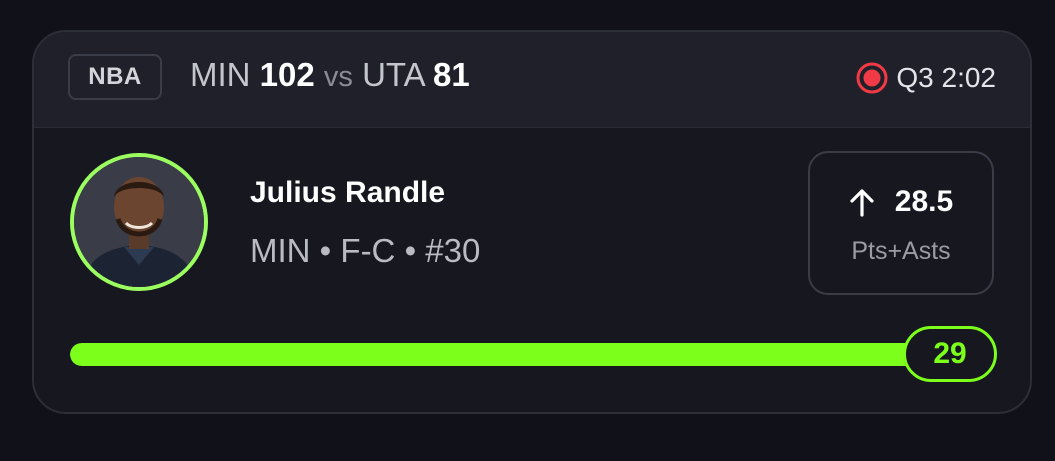 The width and height of the screenshot is (1055, 461). Describe the element at coordinates (862, 203) in the screenshot. I see `arrow-up-icon` at that location.